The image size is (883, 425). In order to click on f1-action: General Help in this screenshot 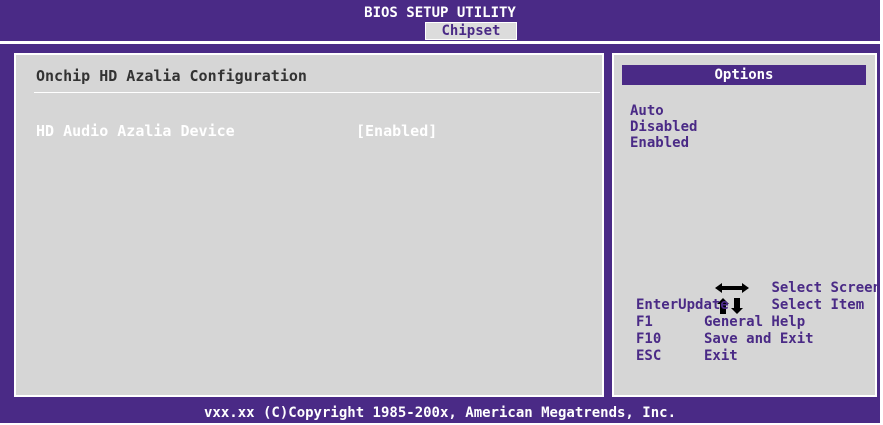, I will do `click(755, 322)`.